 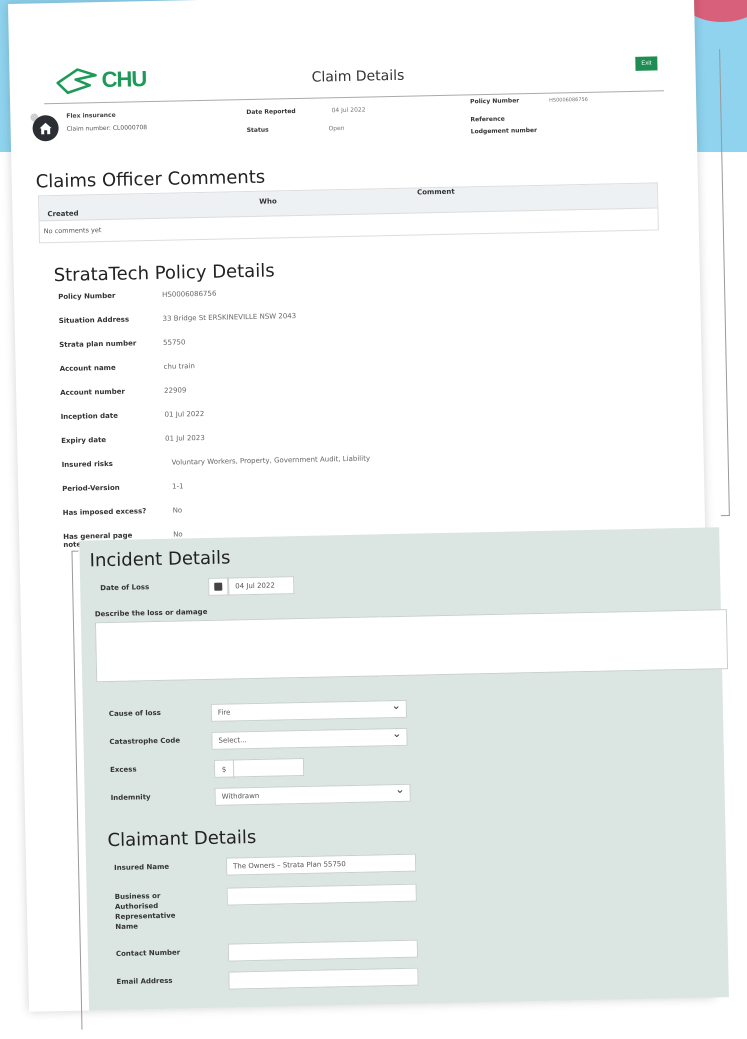 I want to click on policy-details-title: StrataTech Policy Details, so click(x=164, y=273).